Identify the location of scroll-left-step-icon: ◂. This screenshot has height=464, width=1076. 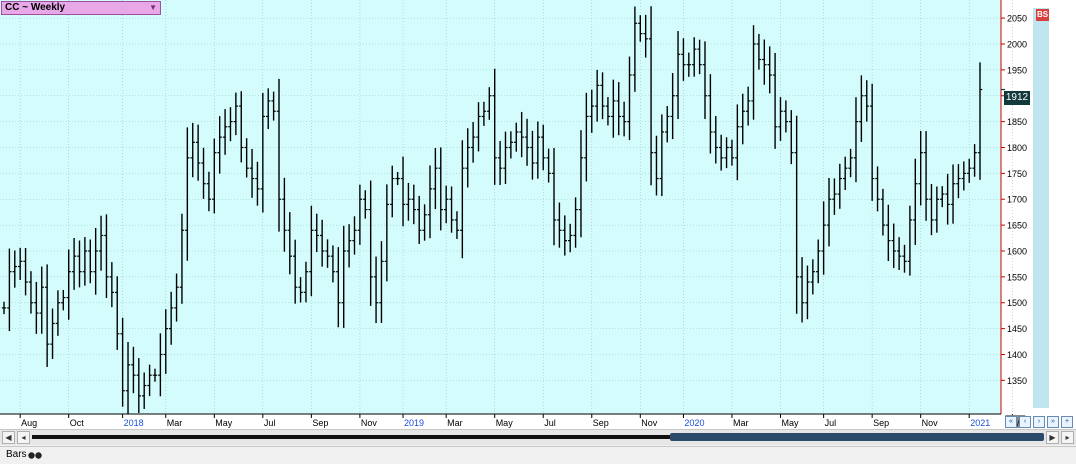
(23, 437).